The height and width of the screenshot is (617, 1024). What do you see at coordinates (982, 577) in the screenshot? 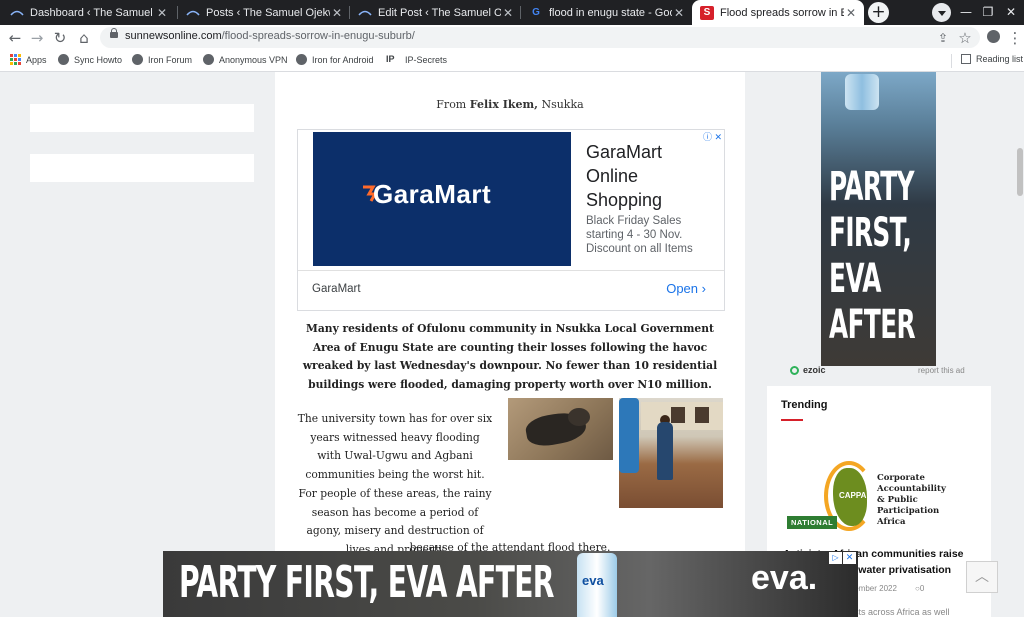
I see `back-to-top-button: ︿` at bounding box center [982, 577].